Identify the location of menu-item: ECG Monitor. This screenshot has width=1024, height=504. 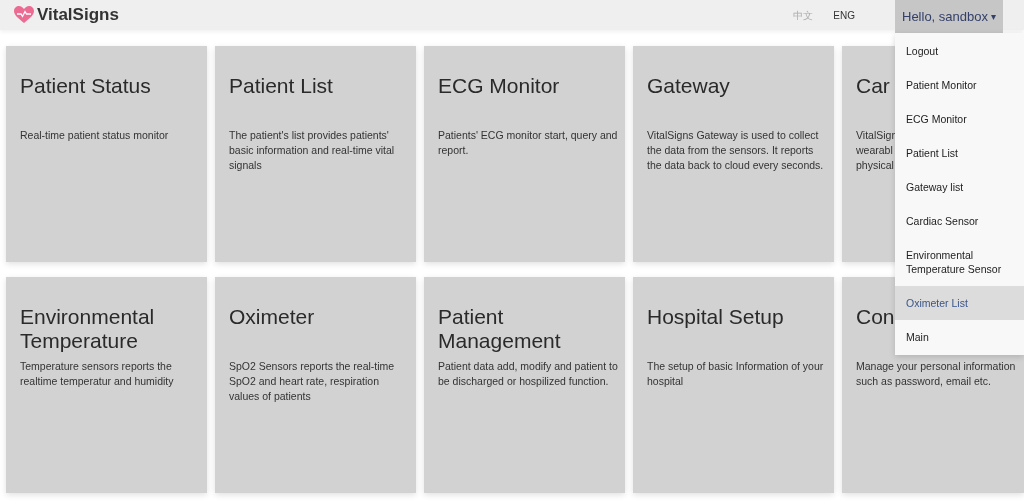
(959, 119).